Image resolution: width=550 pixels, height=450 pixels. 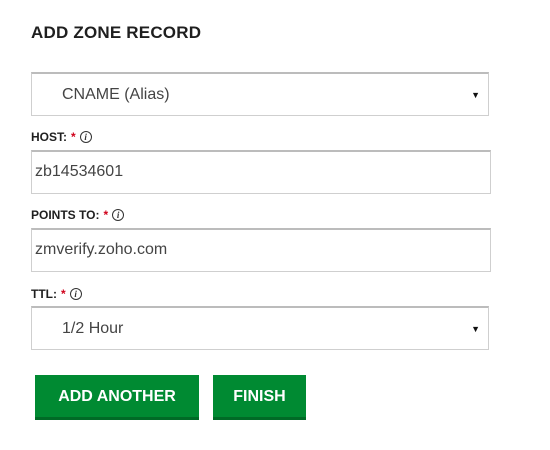 I want to click on points-to-input-value: zmverify.zoho.com, so click(x=101, y=249).